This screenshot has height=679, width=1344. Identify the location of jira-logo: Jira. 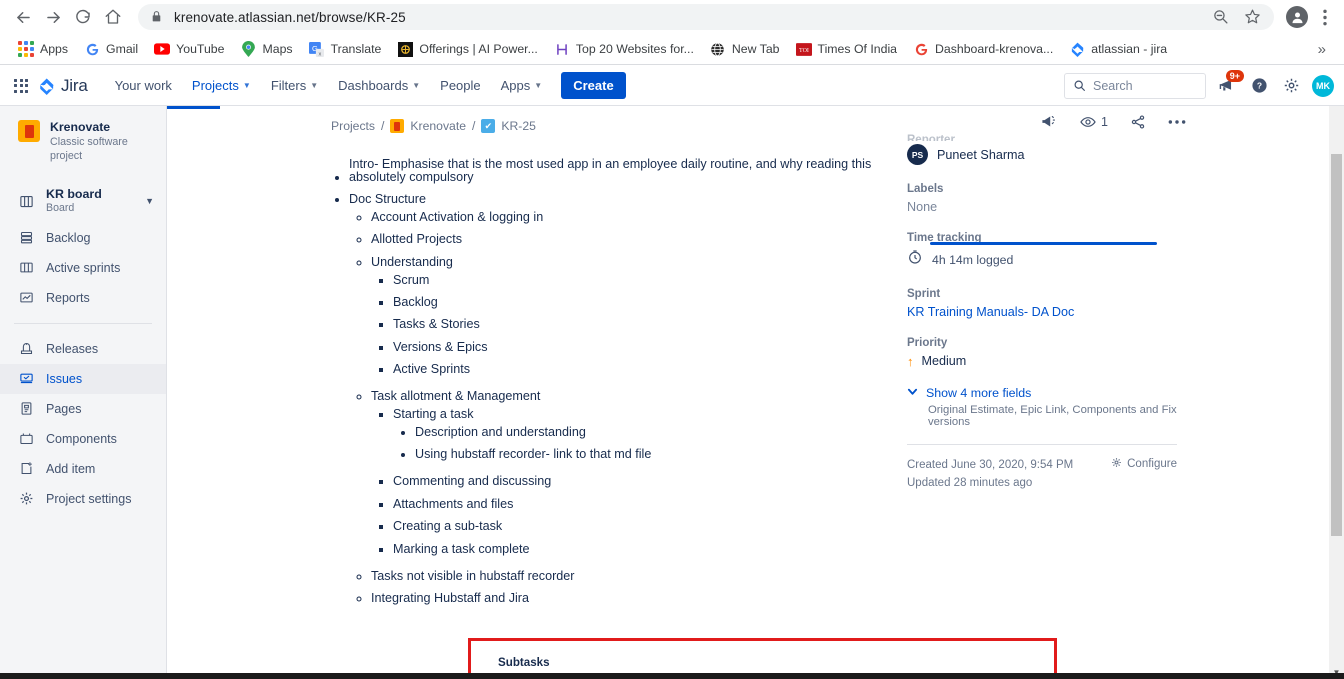
(63, 86).